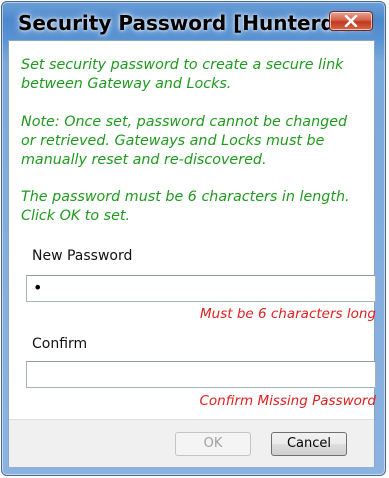  Describe the element at coordinates (288, 314) in the screenshot. I see `new-password-error: Must be 6 characters long` at that location.